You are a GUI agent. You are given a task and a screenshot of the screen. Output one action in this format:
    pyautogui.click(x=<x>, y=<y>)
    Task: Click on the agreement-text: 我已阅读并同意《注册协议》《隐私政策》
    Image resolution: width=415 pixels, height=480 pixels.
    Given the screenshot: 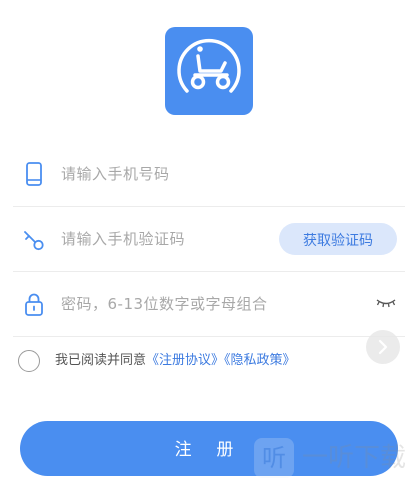 What is the action you would take?
    pyautogui.click(x=175, y=361)
    